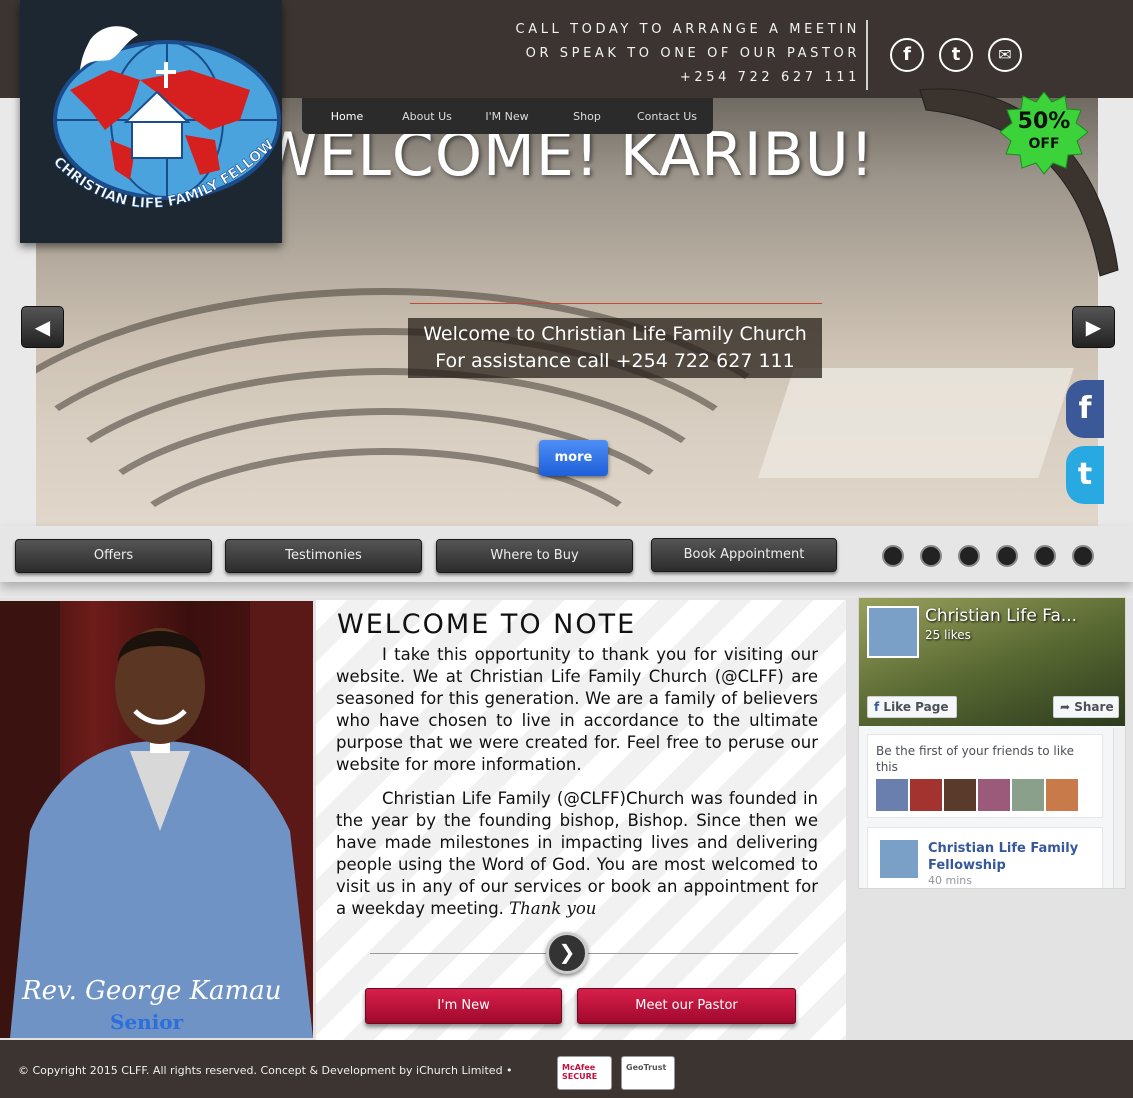 The height and width of the screenshot is (1098, 1133). I want to click on logo: CHRISTIAN LIFE FAMILY FELLOWSHIP, so click(148, 121).